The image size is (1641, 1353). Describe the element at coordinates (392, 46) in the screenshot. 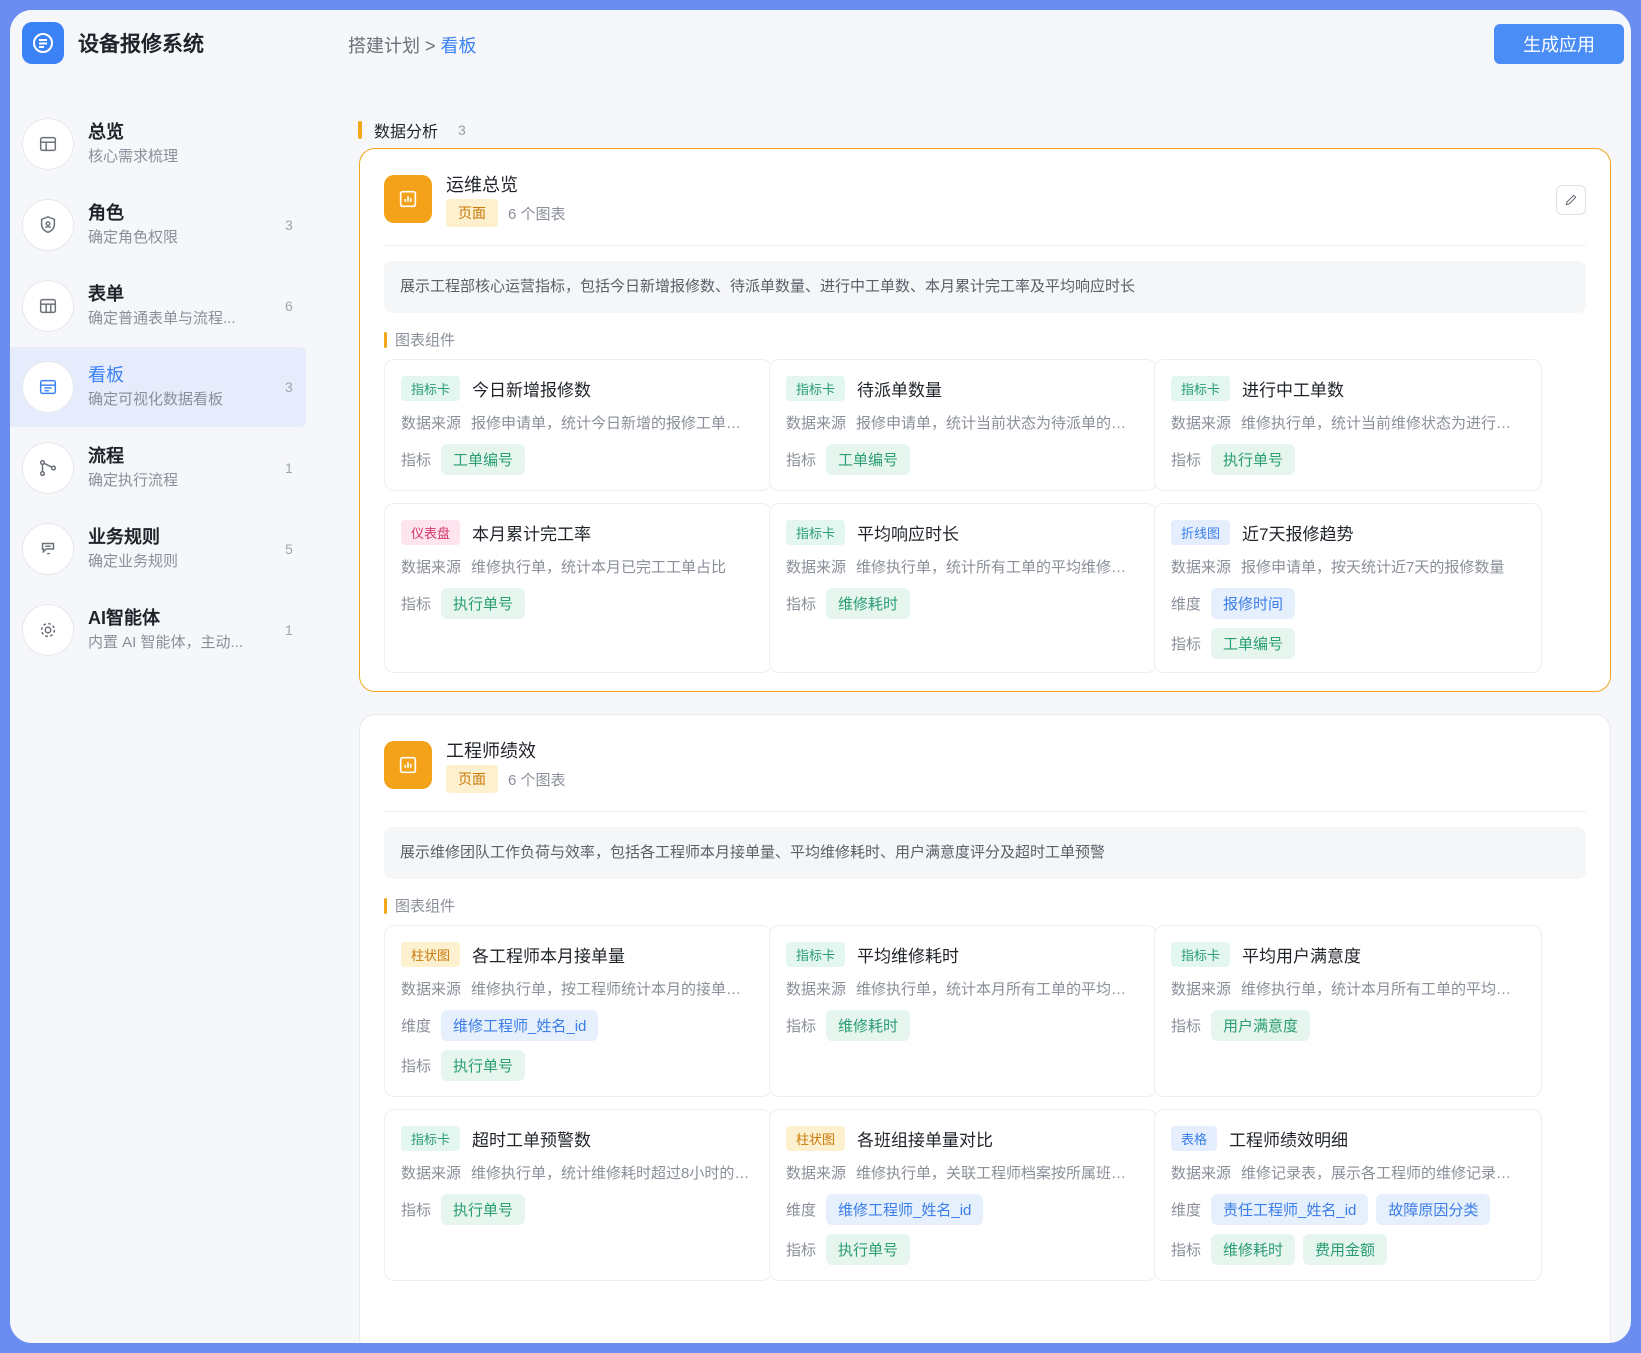

I see `breadcrumb-parent: 搭建计划 >` at that location.